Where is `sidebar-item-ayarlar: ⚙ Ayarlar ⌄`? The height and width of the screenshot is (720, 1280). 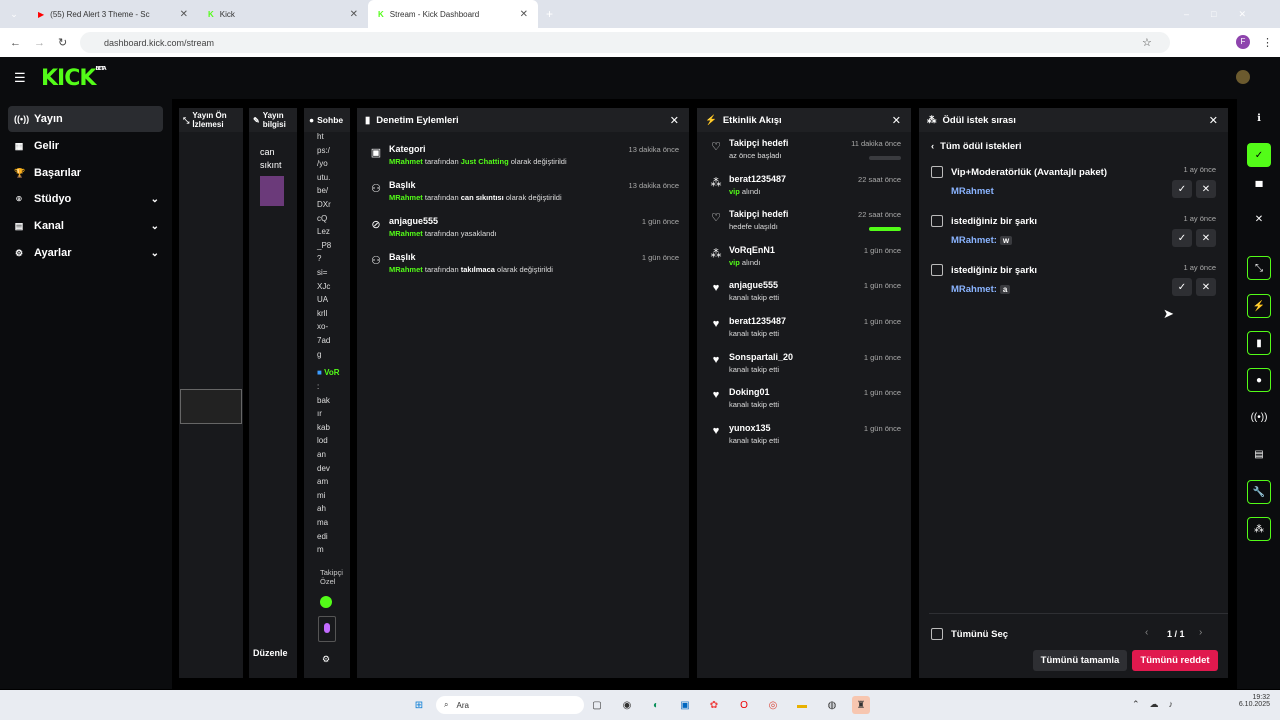 sidebar-item-ayarlar: ⚙ Ayarlar ⌄ is located at coordinates (85, 253).